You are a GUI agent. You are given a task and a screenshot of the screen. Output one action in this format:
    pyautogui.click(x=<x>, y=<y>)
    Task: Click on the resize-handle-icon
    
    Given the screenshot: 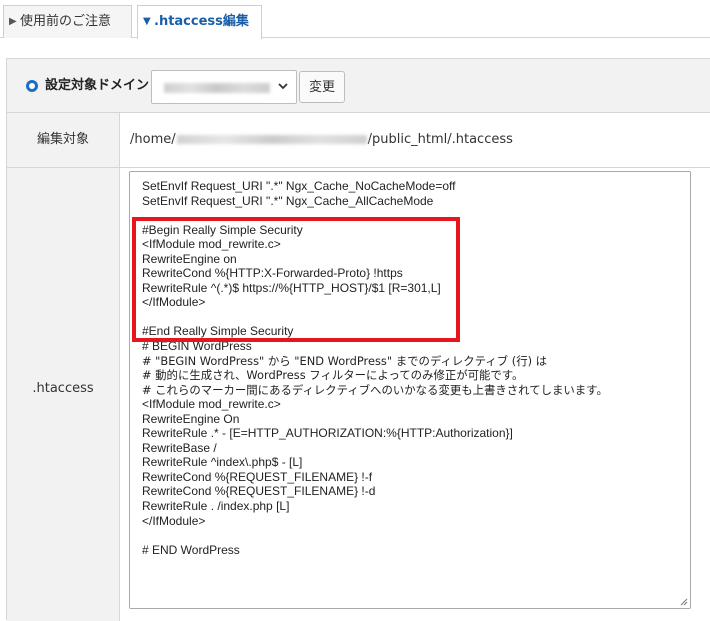 What is the action you would take?
    pyautogui.click(x=683, y=601)
    